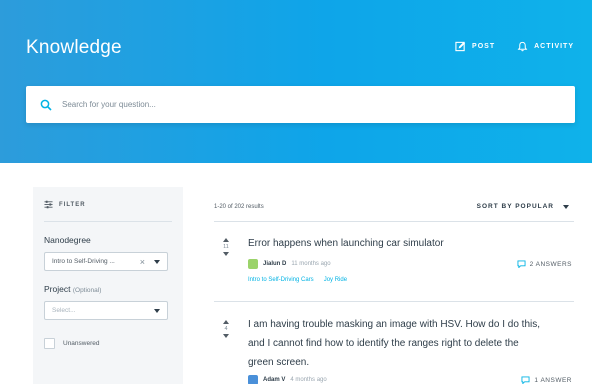 The image size is (592, 384). I want to click on author-name: Jialun D, so click(274, 264).